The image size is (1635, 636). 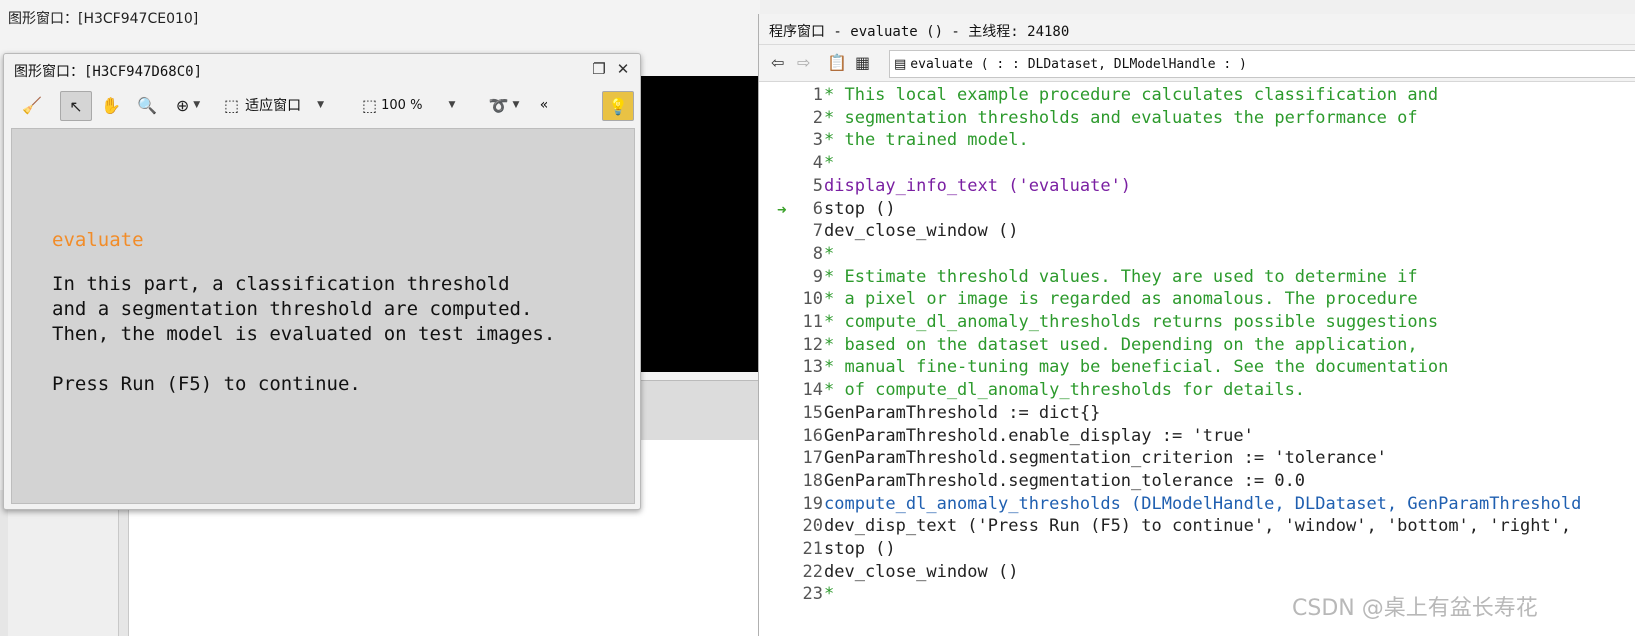 What do you see at coordinates (812, 549) in the screenshot?
I see `line-number: 21` at bounding box center [812, 549].